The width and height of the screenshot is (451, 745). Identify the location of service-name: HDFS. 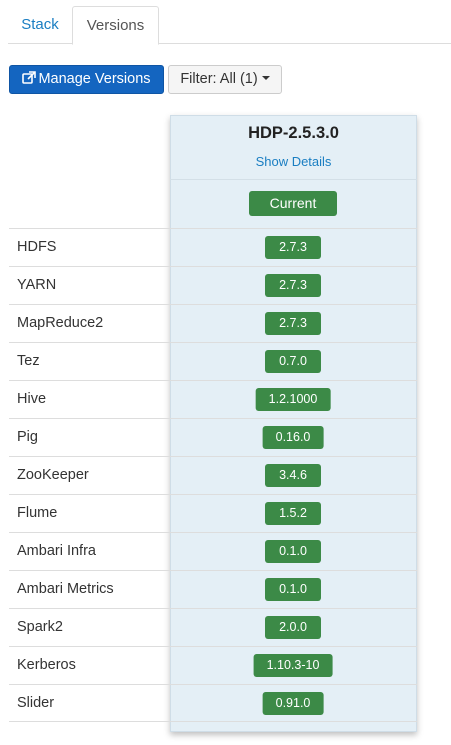
(37, 247).